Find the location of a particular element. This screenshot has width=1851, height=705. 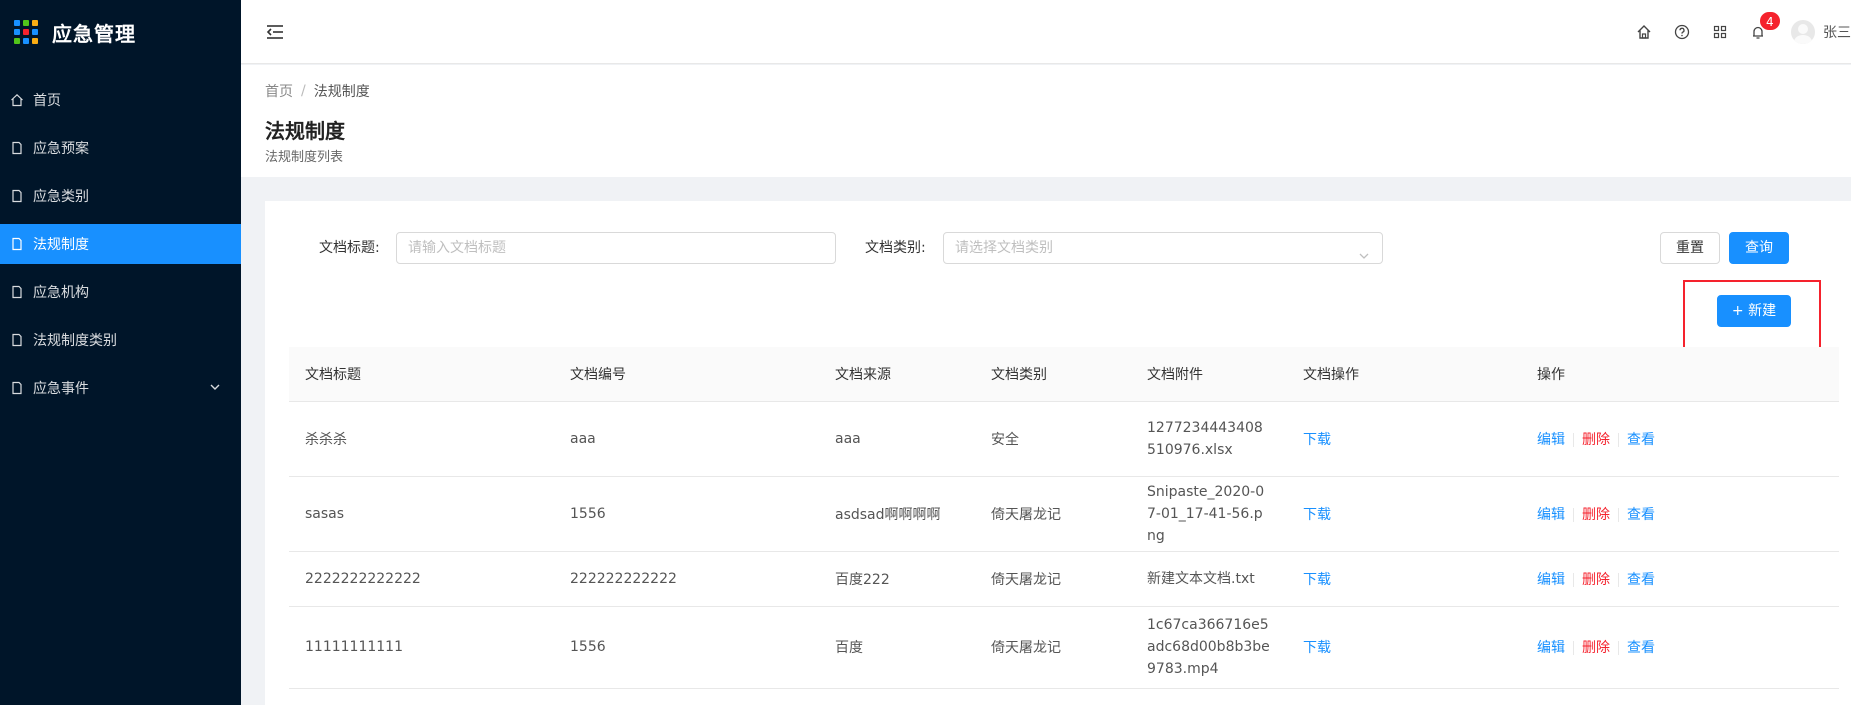

doc-title-cell: 杀杀杀 is located at coordinates (421, 439).